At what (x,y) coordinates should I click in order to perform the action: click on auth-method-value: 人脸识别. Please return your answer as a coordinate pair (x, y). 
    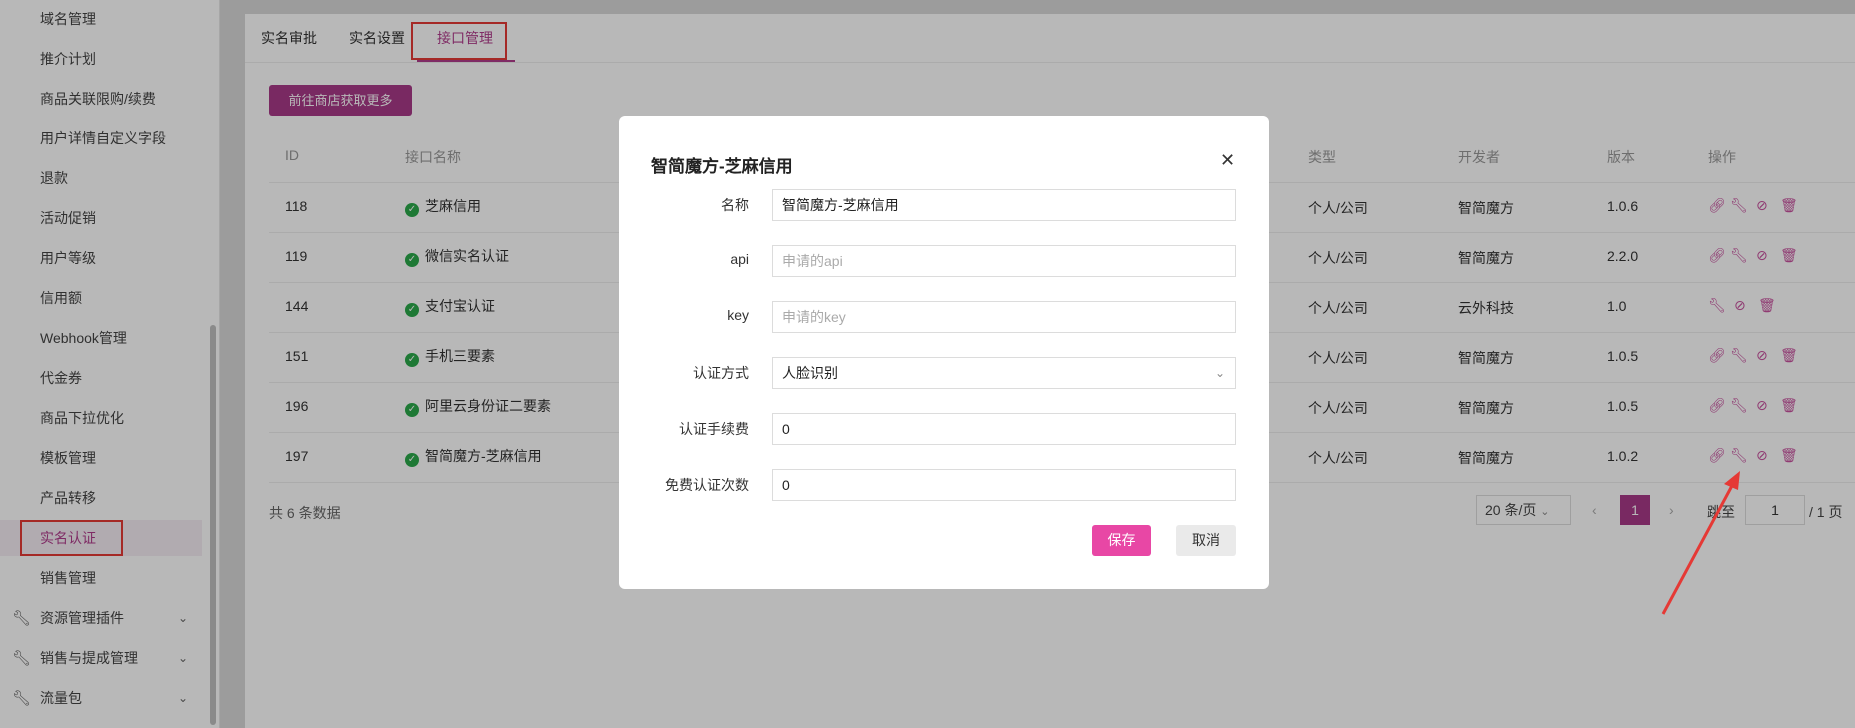
    Looking at the image, I should click on (810, 373).